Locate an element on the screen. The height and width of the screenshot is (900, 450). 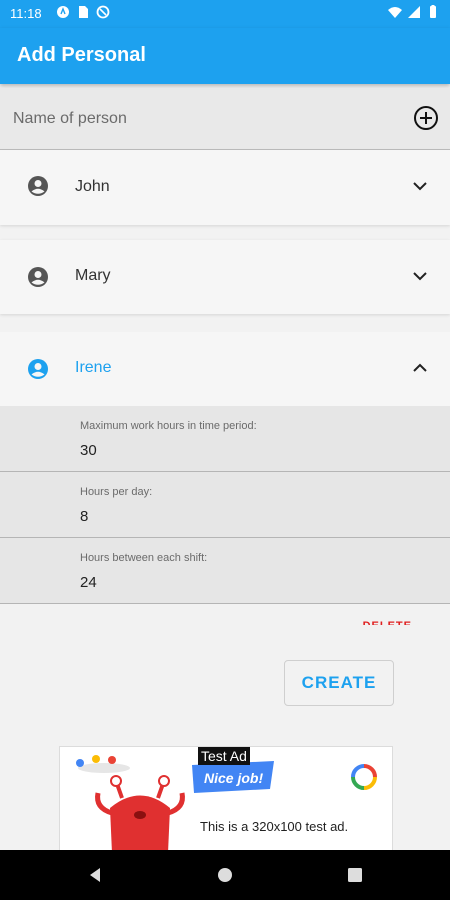
back-icon is located at coordinates (95, 875).